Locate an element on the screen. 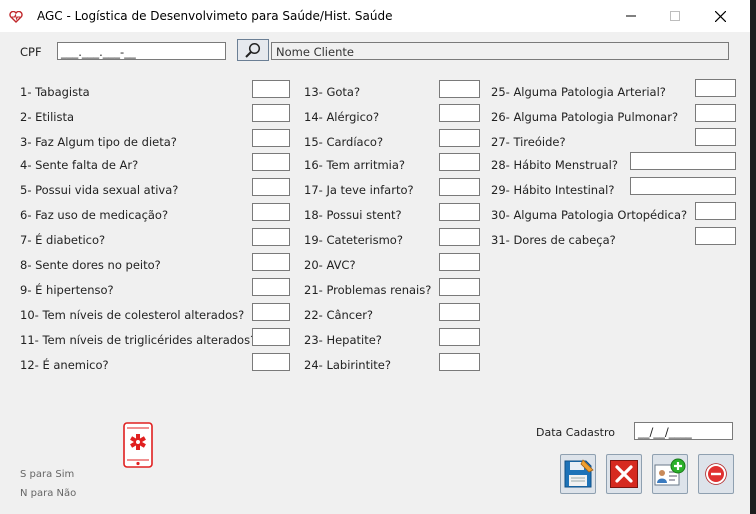 This screenshot has width=756, height=514. question-24-input is located at coordinates (459, 362).